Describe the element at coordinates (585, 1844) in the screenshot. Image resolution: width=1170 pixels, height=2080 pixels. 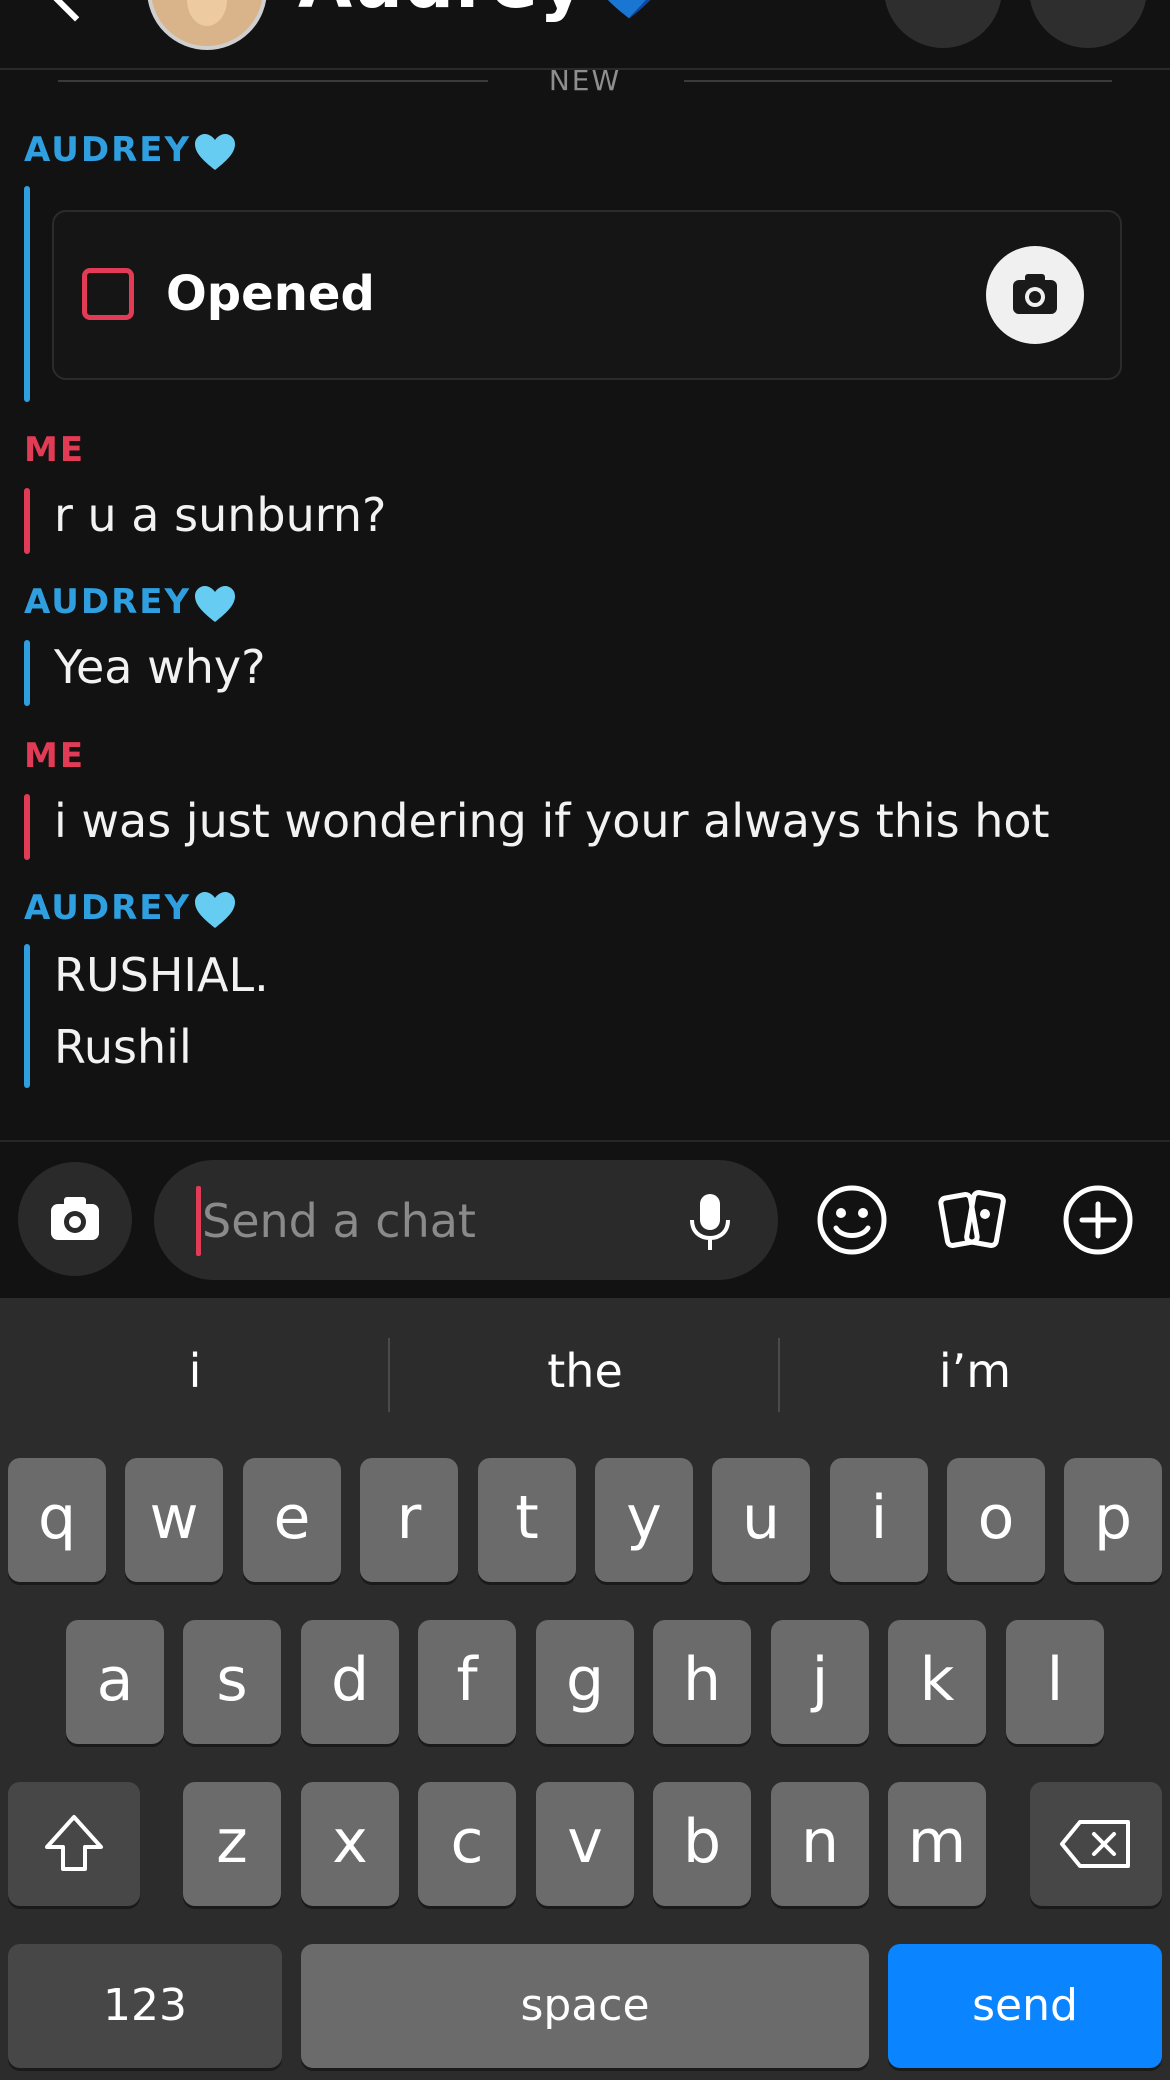
I see `key: v` at that location.